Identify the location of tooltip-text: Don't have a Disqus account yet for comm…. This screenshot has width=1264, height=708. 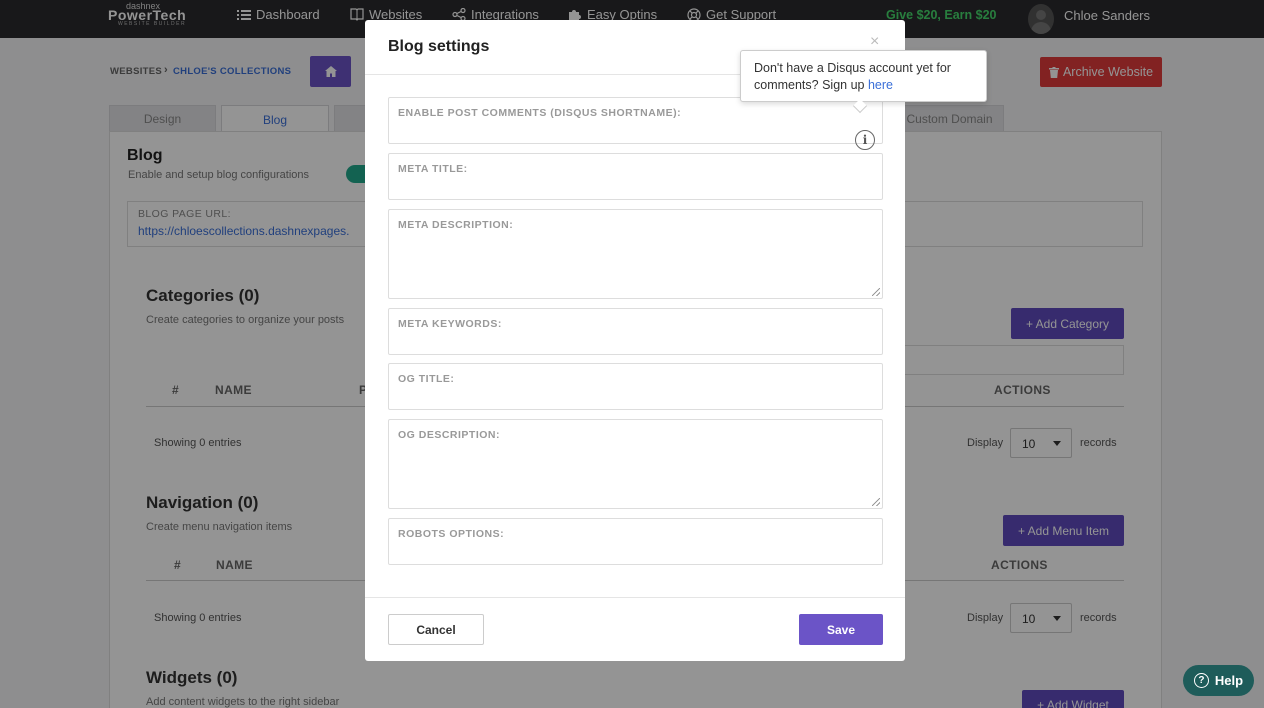
(852, 76).